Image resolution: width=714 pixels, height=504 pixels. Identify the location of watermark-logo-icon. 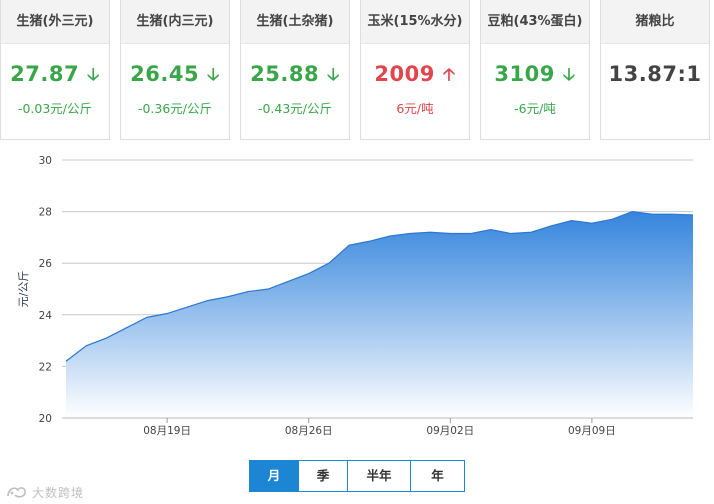
(16, 492).